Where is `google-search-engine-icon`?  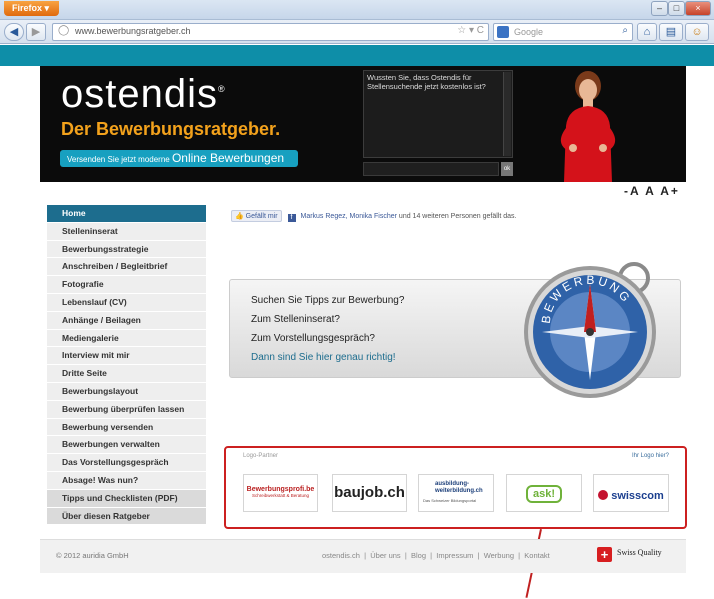 google-search-engine-icon is located at coordinates (503, 32).